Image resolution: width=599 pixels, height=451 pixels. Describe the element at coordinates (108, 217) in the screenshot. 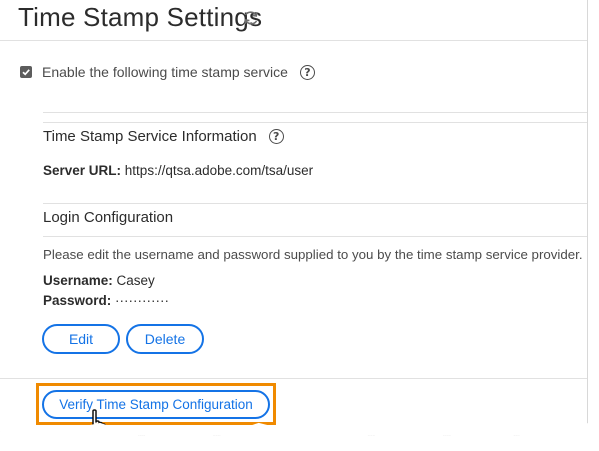

I see `login-config-title: Login Configuration` at that location.